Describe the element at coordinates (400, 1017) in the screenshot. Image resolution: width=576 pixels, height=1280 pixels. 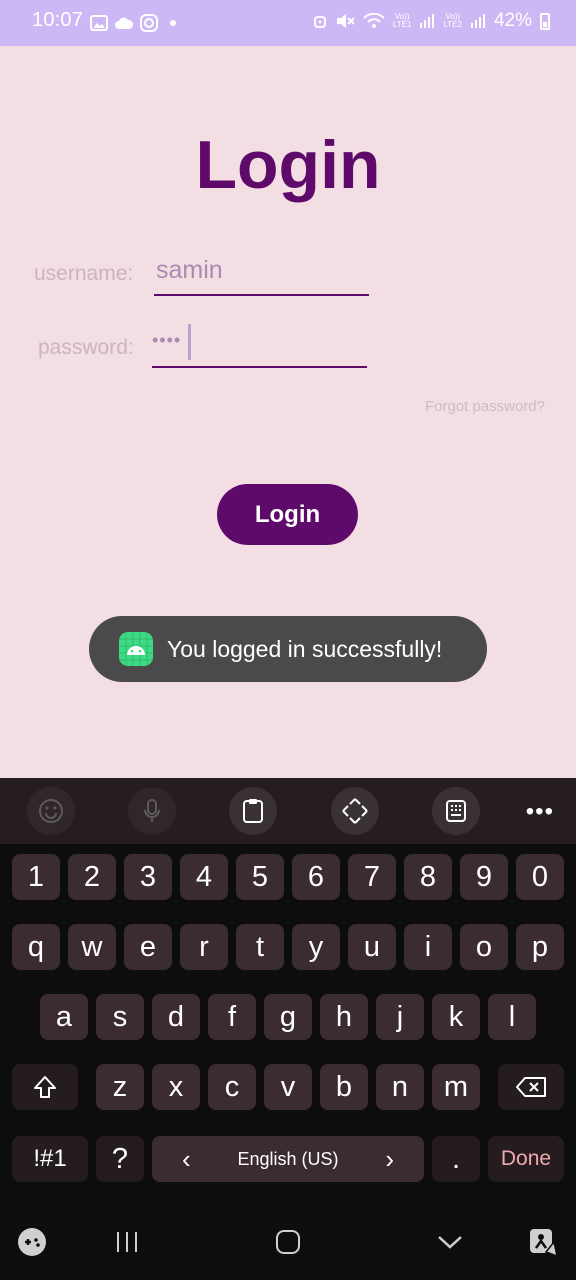
I see `key-j: j` at that location.